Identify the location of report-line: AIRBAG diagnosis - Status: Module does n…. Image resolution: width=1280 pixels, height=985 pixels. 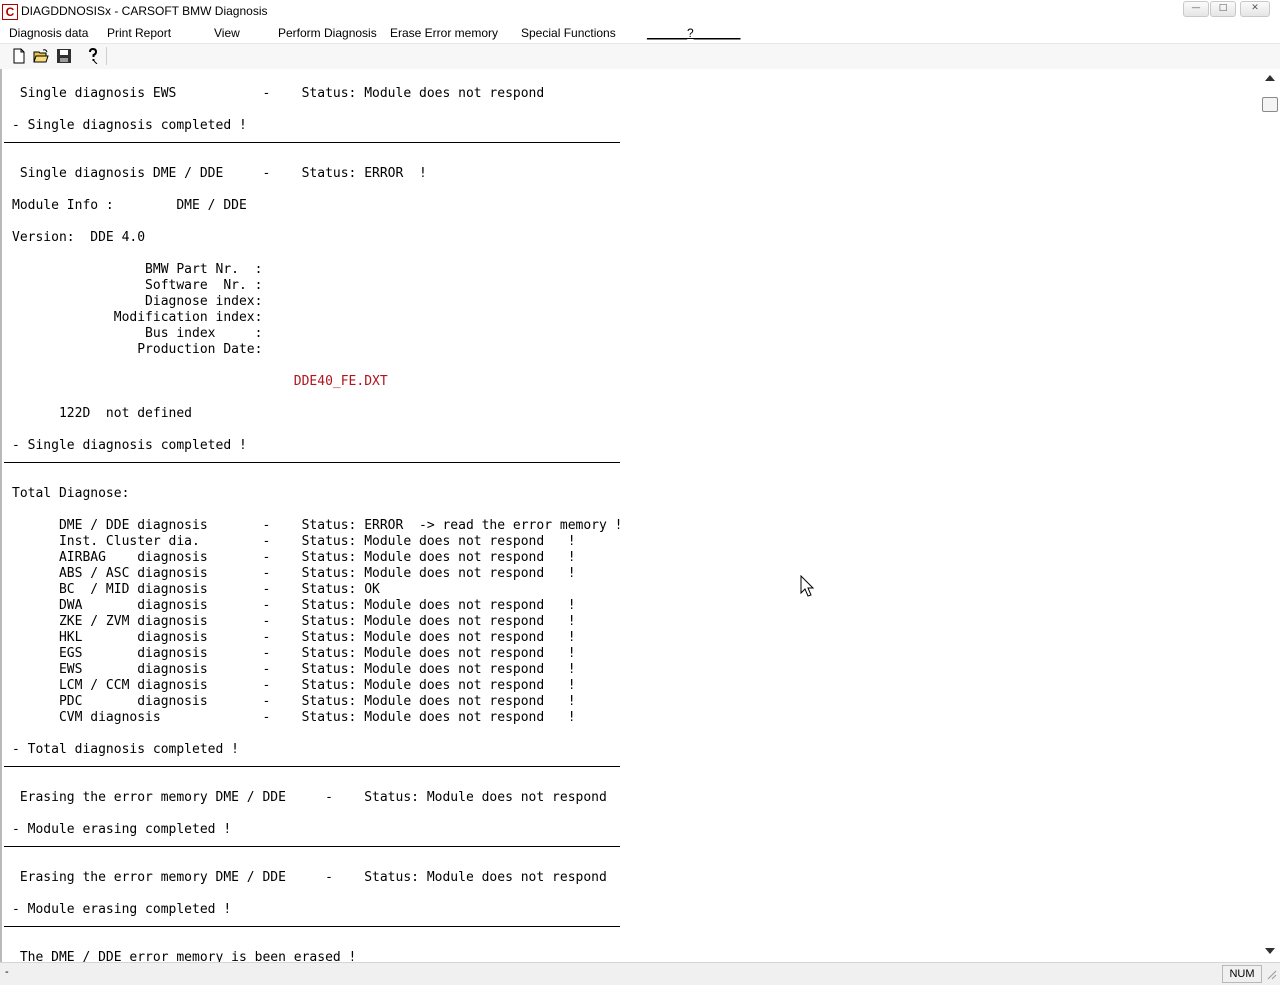
(294, 557).